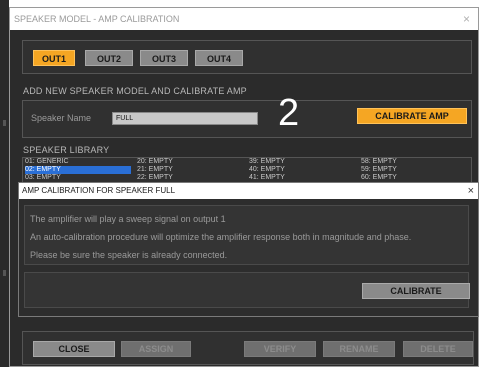 This screenshot has width=479, height=367. What do you see at coordinates (411, 162) in the screenshot?
I see `library-item: 58: EMPTY` at bounding box center [411, 162].